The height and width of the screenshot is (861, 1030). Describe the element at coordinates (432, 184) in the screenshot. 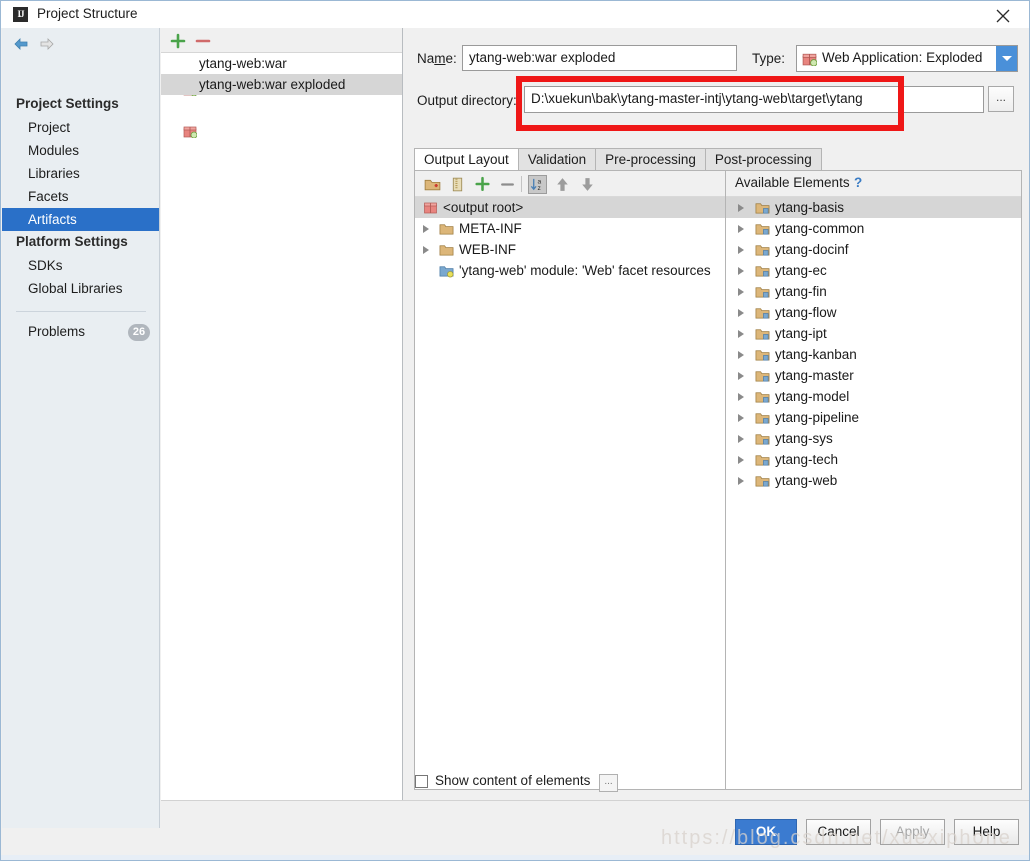

I see `create-directory-button` at that location.